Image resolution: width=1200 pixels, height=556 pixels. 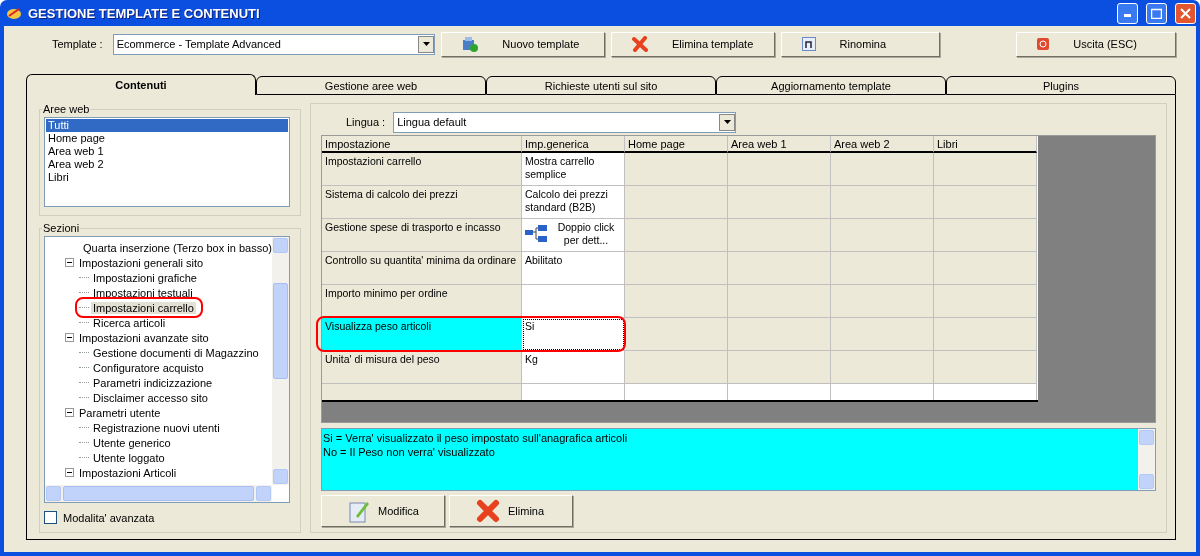 I want to click on aree-web-list: Tutti Home page Area web 1 Area web 2 Libri, so click(x=167, y=162).